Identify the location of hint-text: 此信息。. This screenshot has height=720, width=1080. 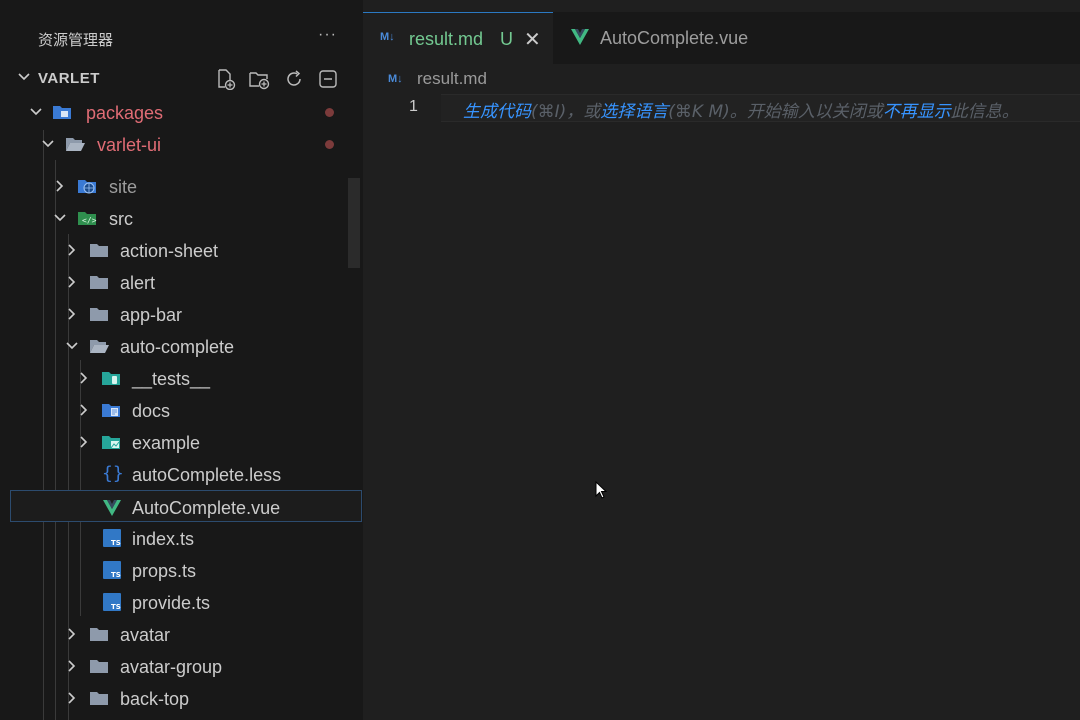
(984, 112).